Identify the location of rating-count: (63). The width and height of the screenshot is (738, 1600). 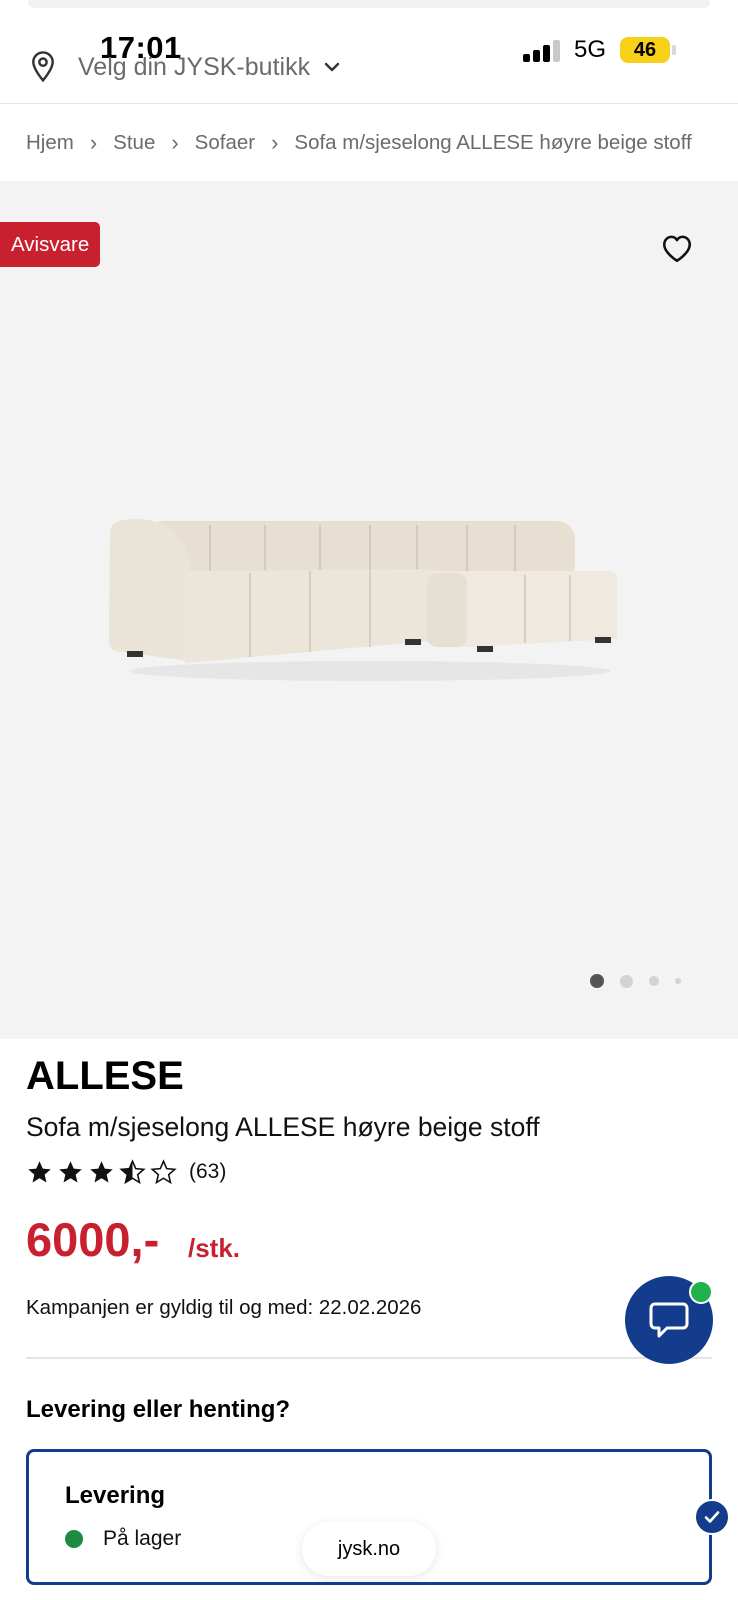
(208, 1171).